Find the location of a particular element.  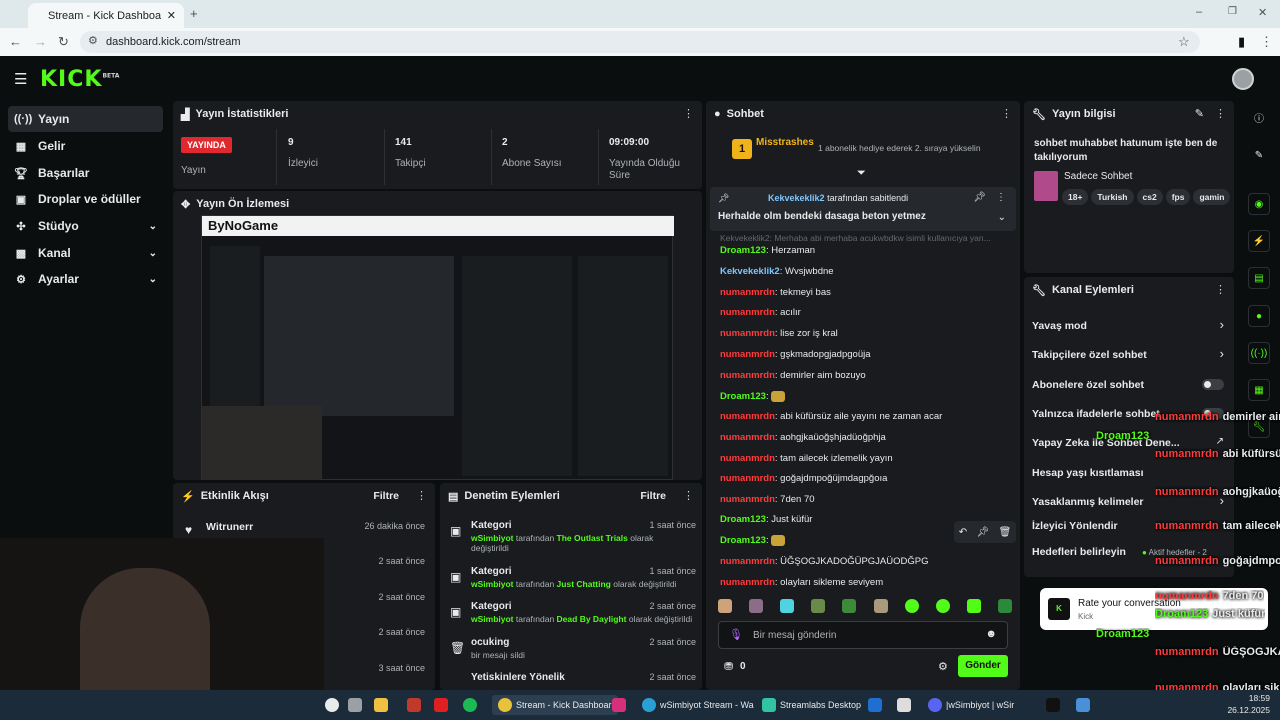

chat-icon: ● is located at coordinates (1259, 316).